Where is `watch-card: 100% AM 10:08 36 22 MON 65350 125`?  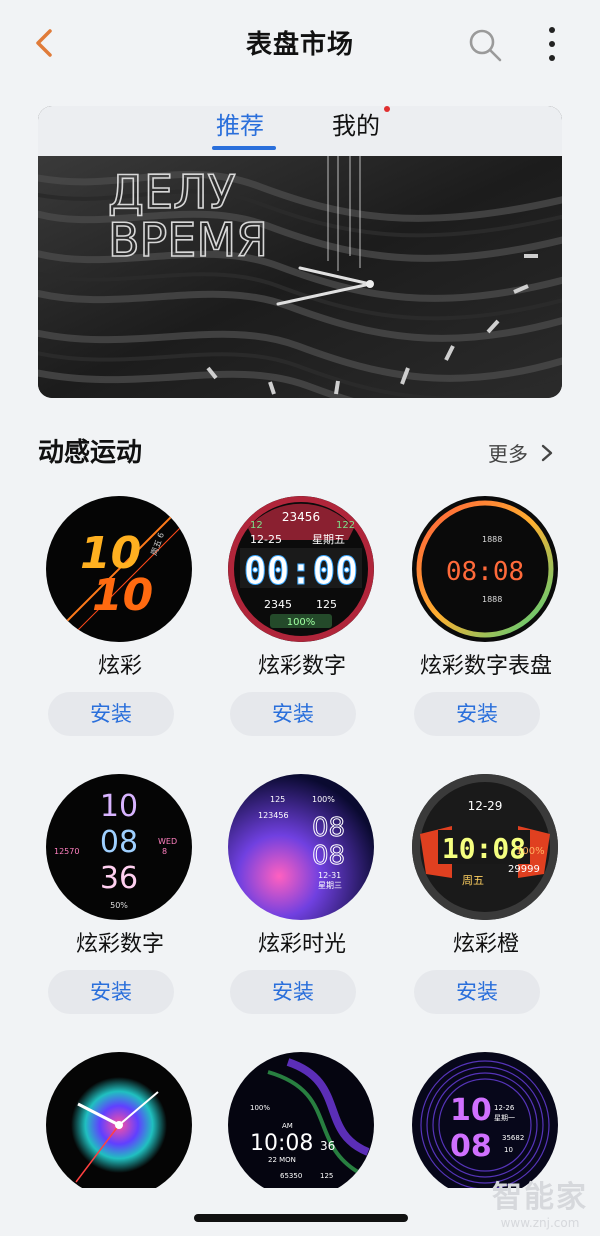 watch-card: 100% AM 10:08 36 22 MON 65350 125 is located at coordinates (302, 1120).